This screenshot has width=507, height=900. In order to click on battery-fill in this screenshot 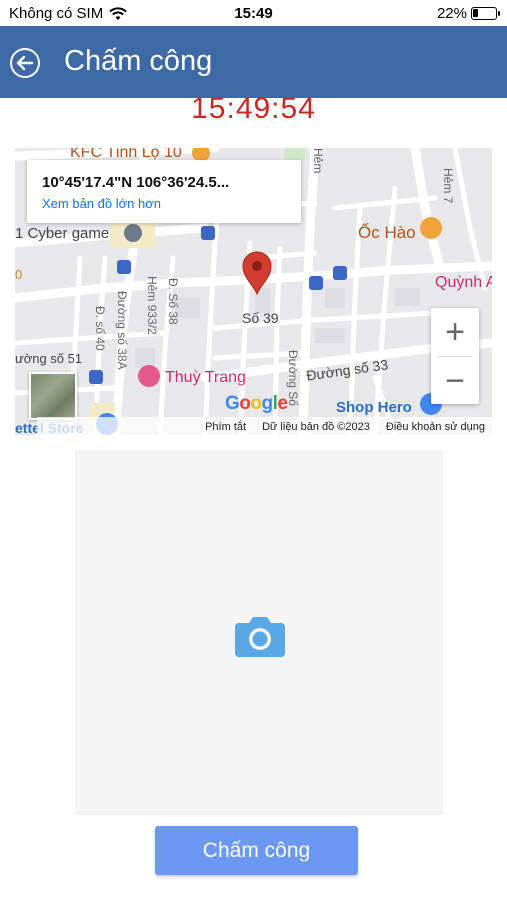, I will do `click(475, 13)`.